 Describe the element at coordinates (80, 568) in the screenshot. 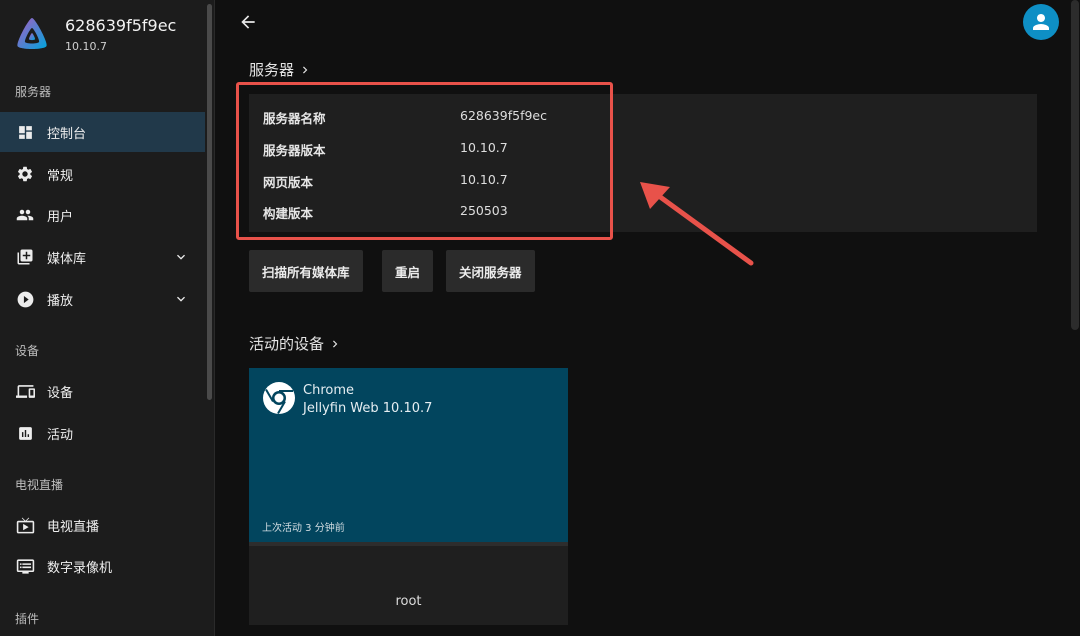

I see `sidebar-item-label: 数字录像机` at that location.